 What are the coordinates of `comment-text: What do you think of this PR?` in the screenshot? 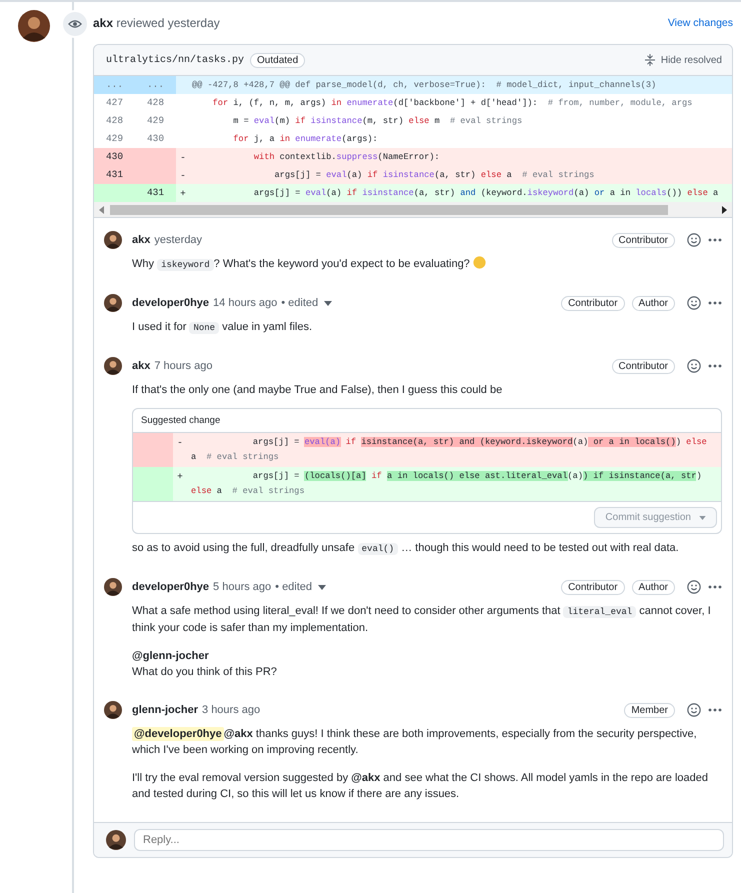 It's located at (205, 672).